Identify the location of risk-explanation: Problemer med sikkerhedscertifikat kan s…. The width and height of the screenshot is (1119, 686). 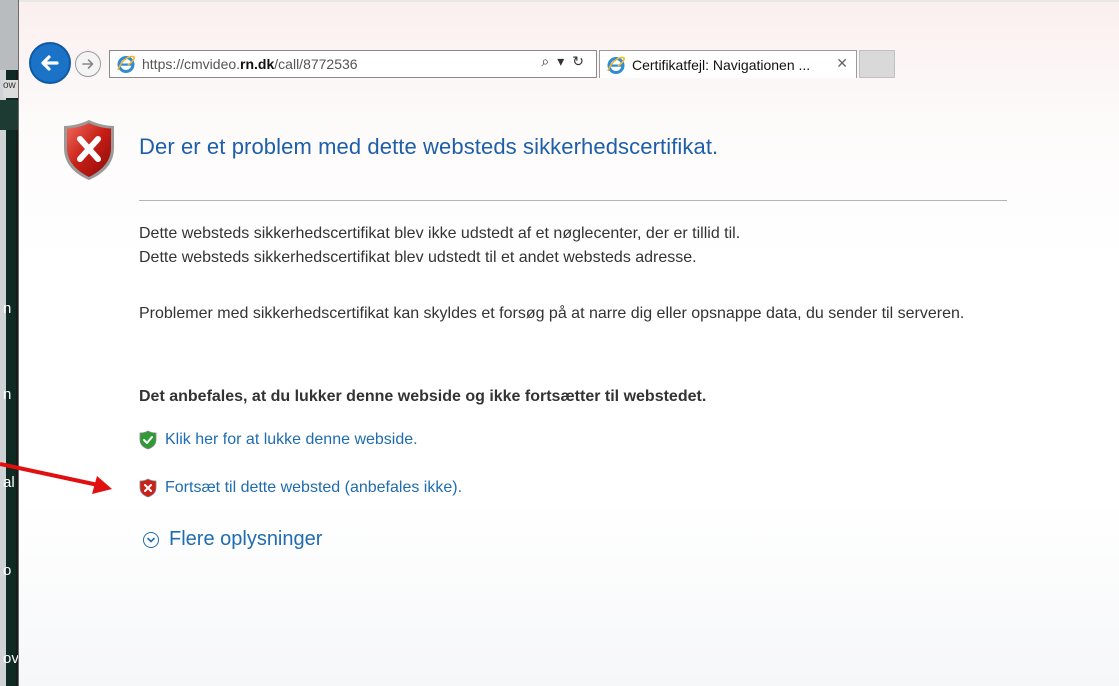
(552, 313).